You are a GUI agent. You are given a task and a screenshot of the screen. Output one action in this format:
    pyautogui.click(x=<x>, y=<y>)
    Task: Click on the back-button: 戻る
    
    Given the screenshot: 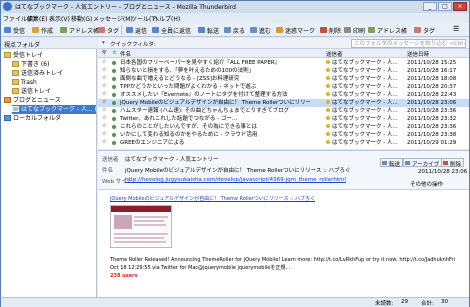 What is the action you would take?
    pyautogui.click(x=235, y=30)
    